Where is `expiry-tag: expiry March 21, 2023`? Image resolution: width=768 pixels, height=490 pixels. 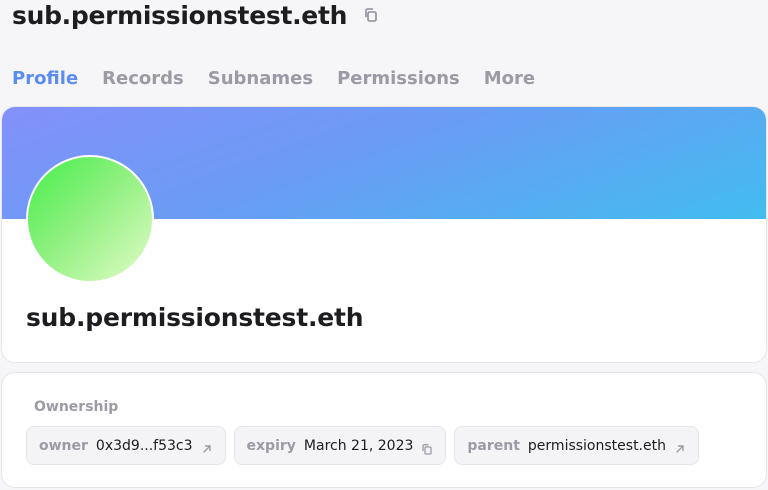 expiry-tag: expiry March 21, 2023 is located at coordinates (340, 445).